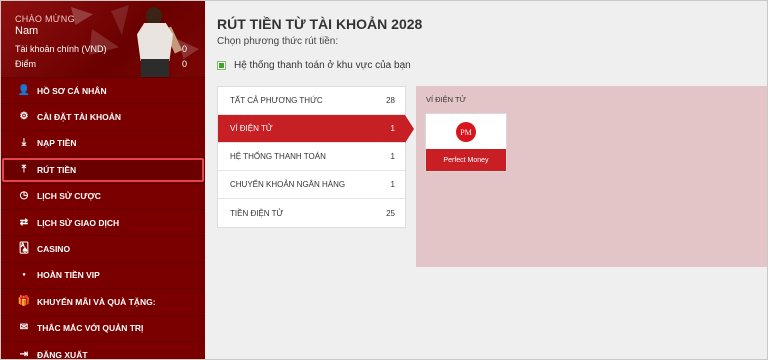  What do you see at coordinates (278, 41) in the screenshot?
I see `page-subtitle: Chọn phương thức rút tiền:` at bounding box center [278, 41].